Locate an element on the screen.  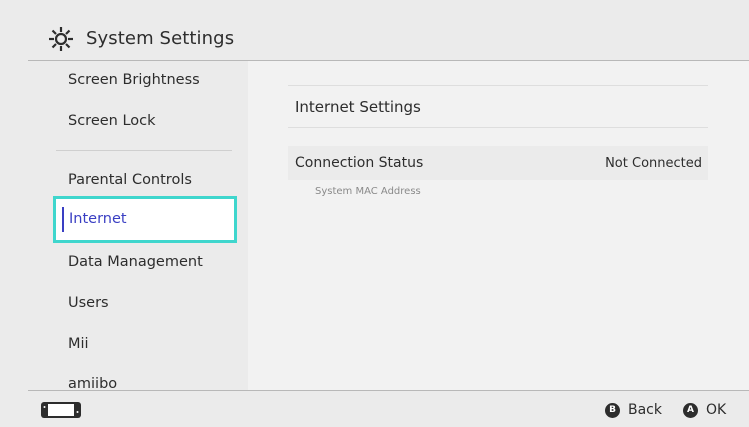
sidebar-item-label: Internet is located at coordinates (98, 219).